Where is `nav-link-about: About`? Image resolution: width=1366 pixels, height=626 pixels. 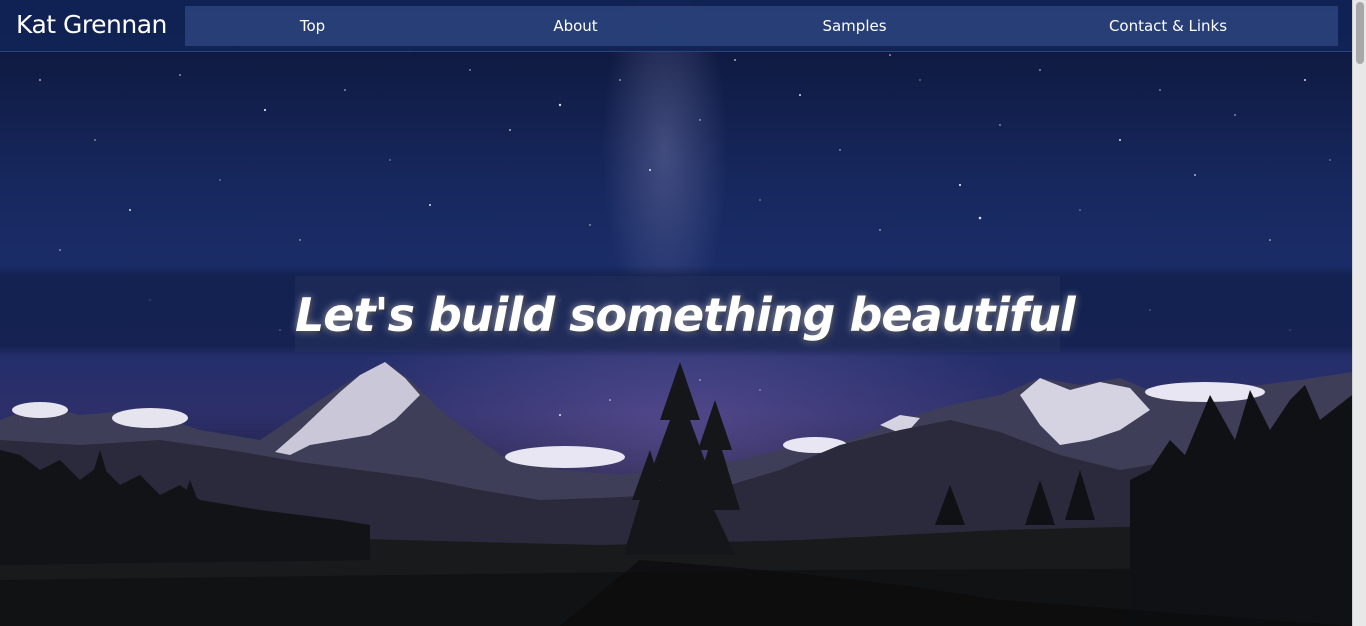
nav-link-about: About is located at coordinates (575, 26).